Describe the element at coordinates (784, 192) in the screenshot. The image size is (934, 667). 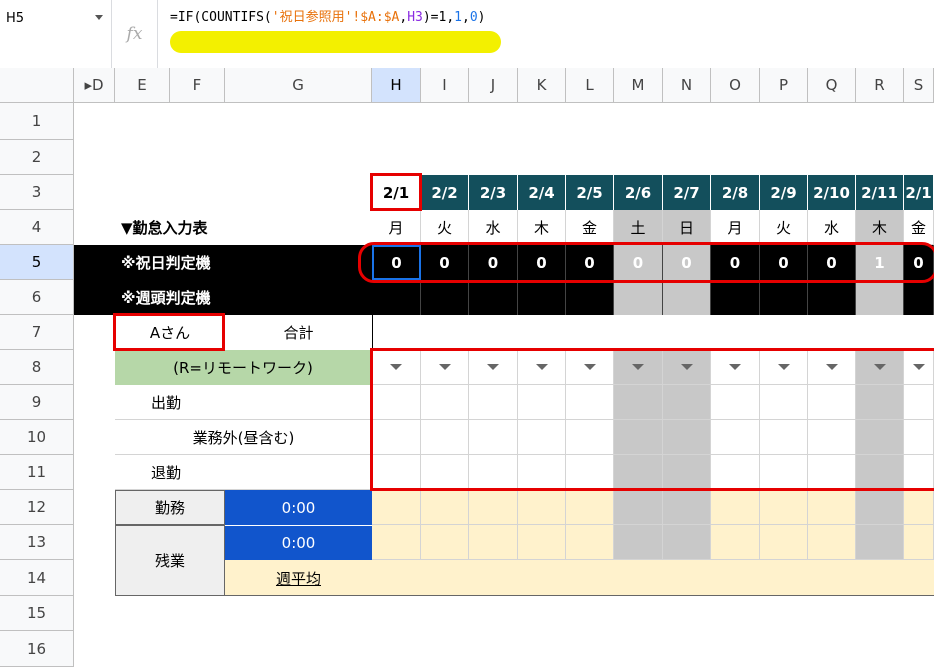
I see `date-cell-9: 2/9` at that location.